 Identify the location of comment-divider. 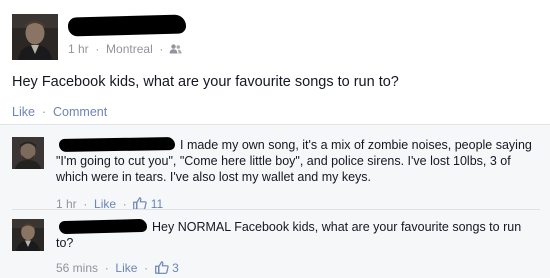
(276, 209).